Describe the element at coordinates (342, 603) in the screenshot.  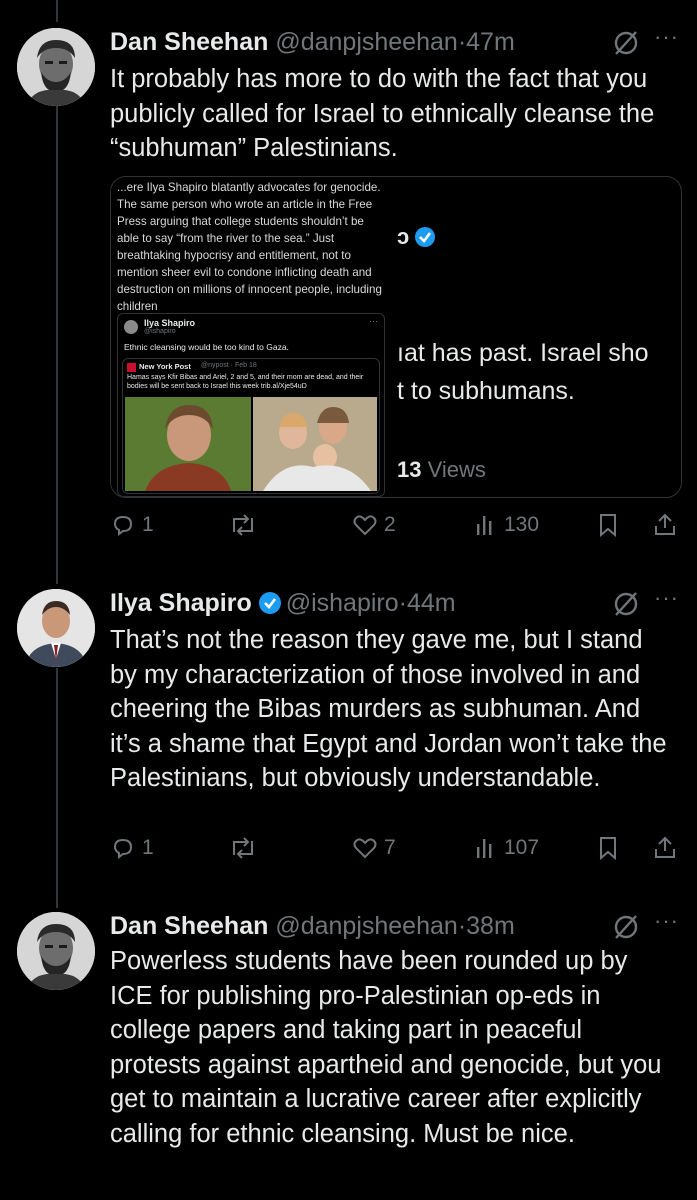
I see `author-handle: @ishapiro` at that location.